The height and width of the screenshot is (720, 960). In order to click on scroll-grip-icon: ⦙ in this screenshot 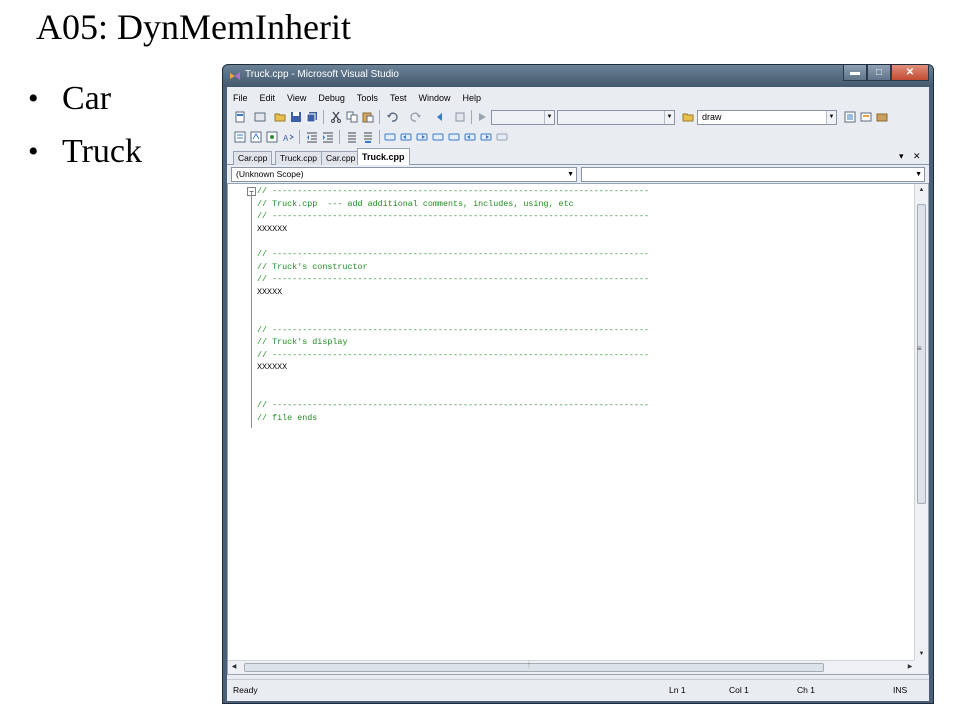, I will do `click(529, 664)`.